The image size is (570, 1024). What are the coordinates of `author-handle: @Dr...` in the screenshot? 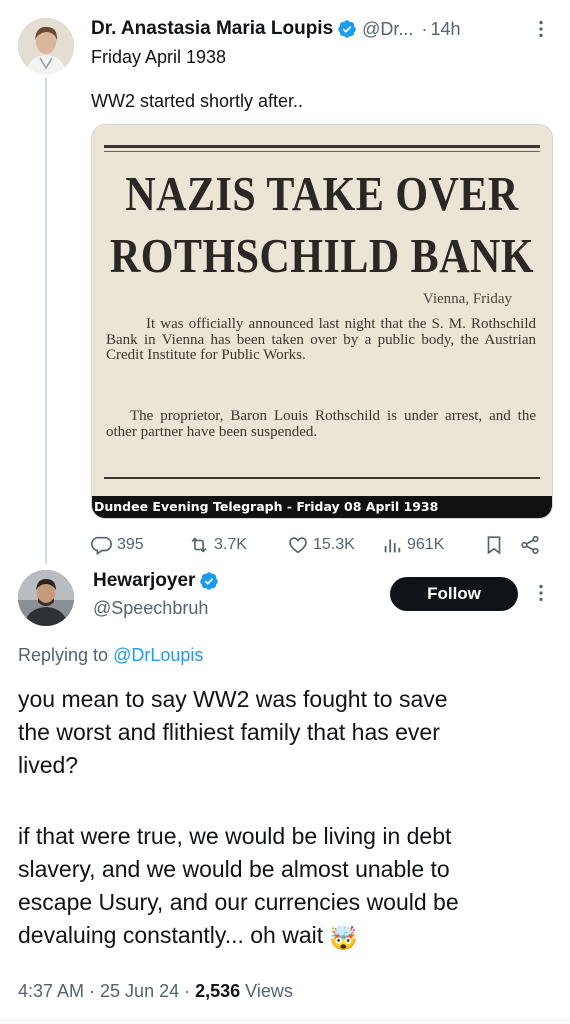 It's located at (387, 29).